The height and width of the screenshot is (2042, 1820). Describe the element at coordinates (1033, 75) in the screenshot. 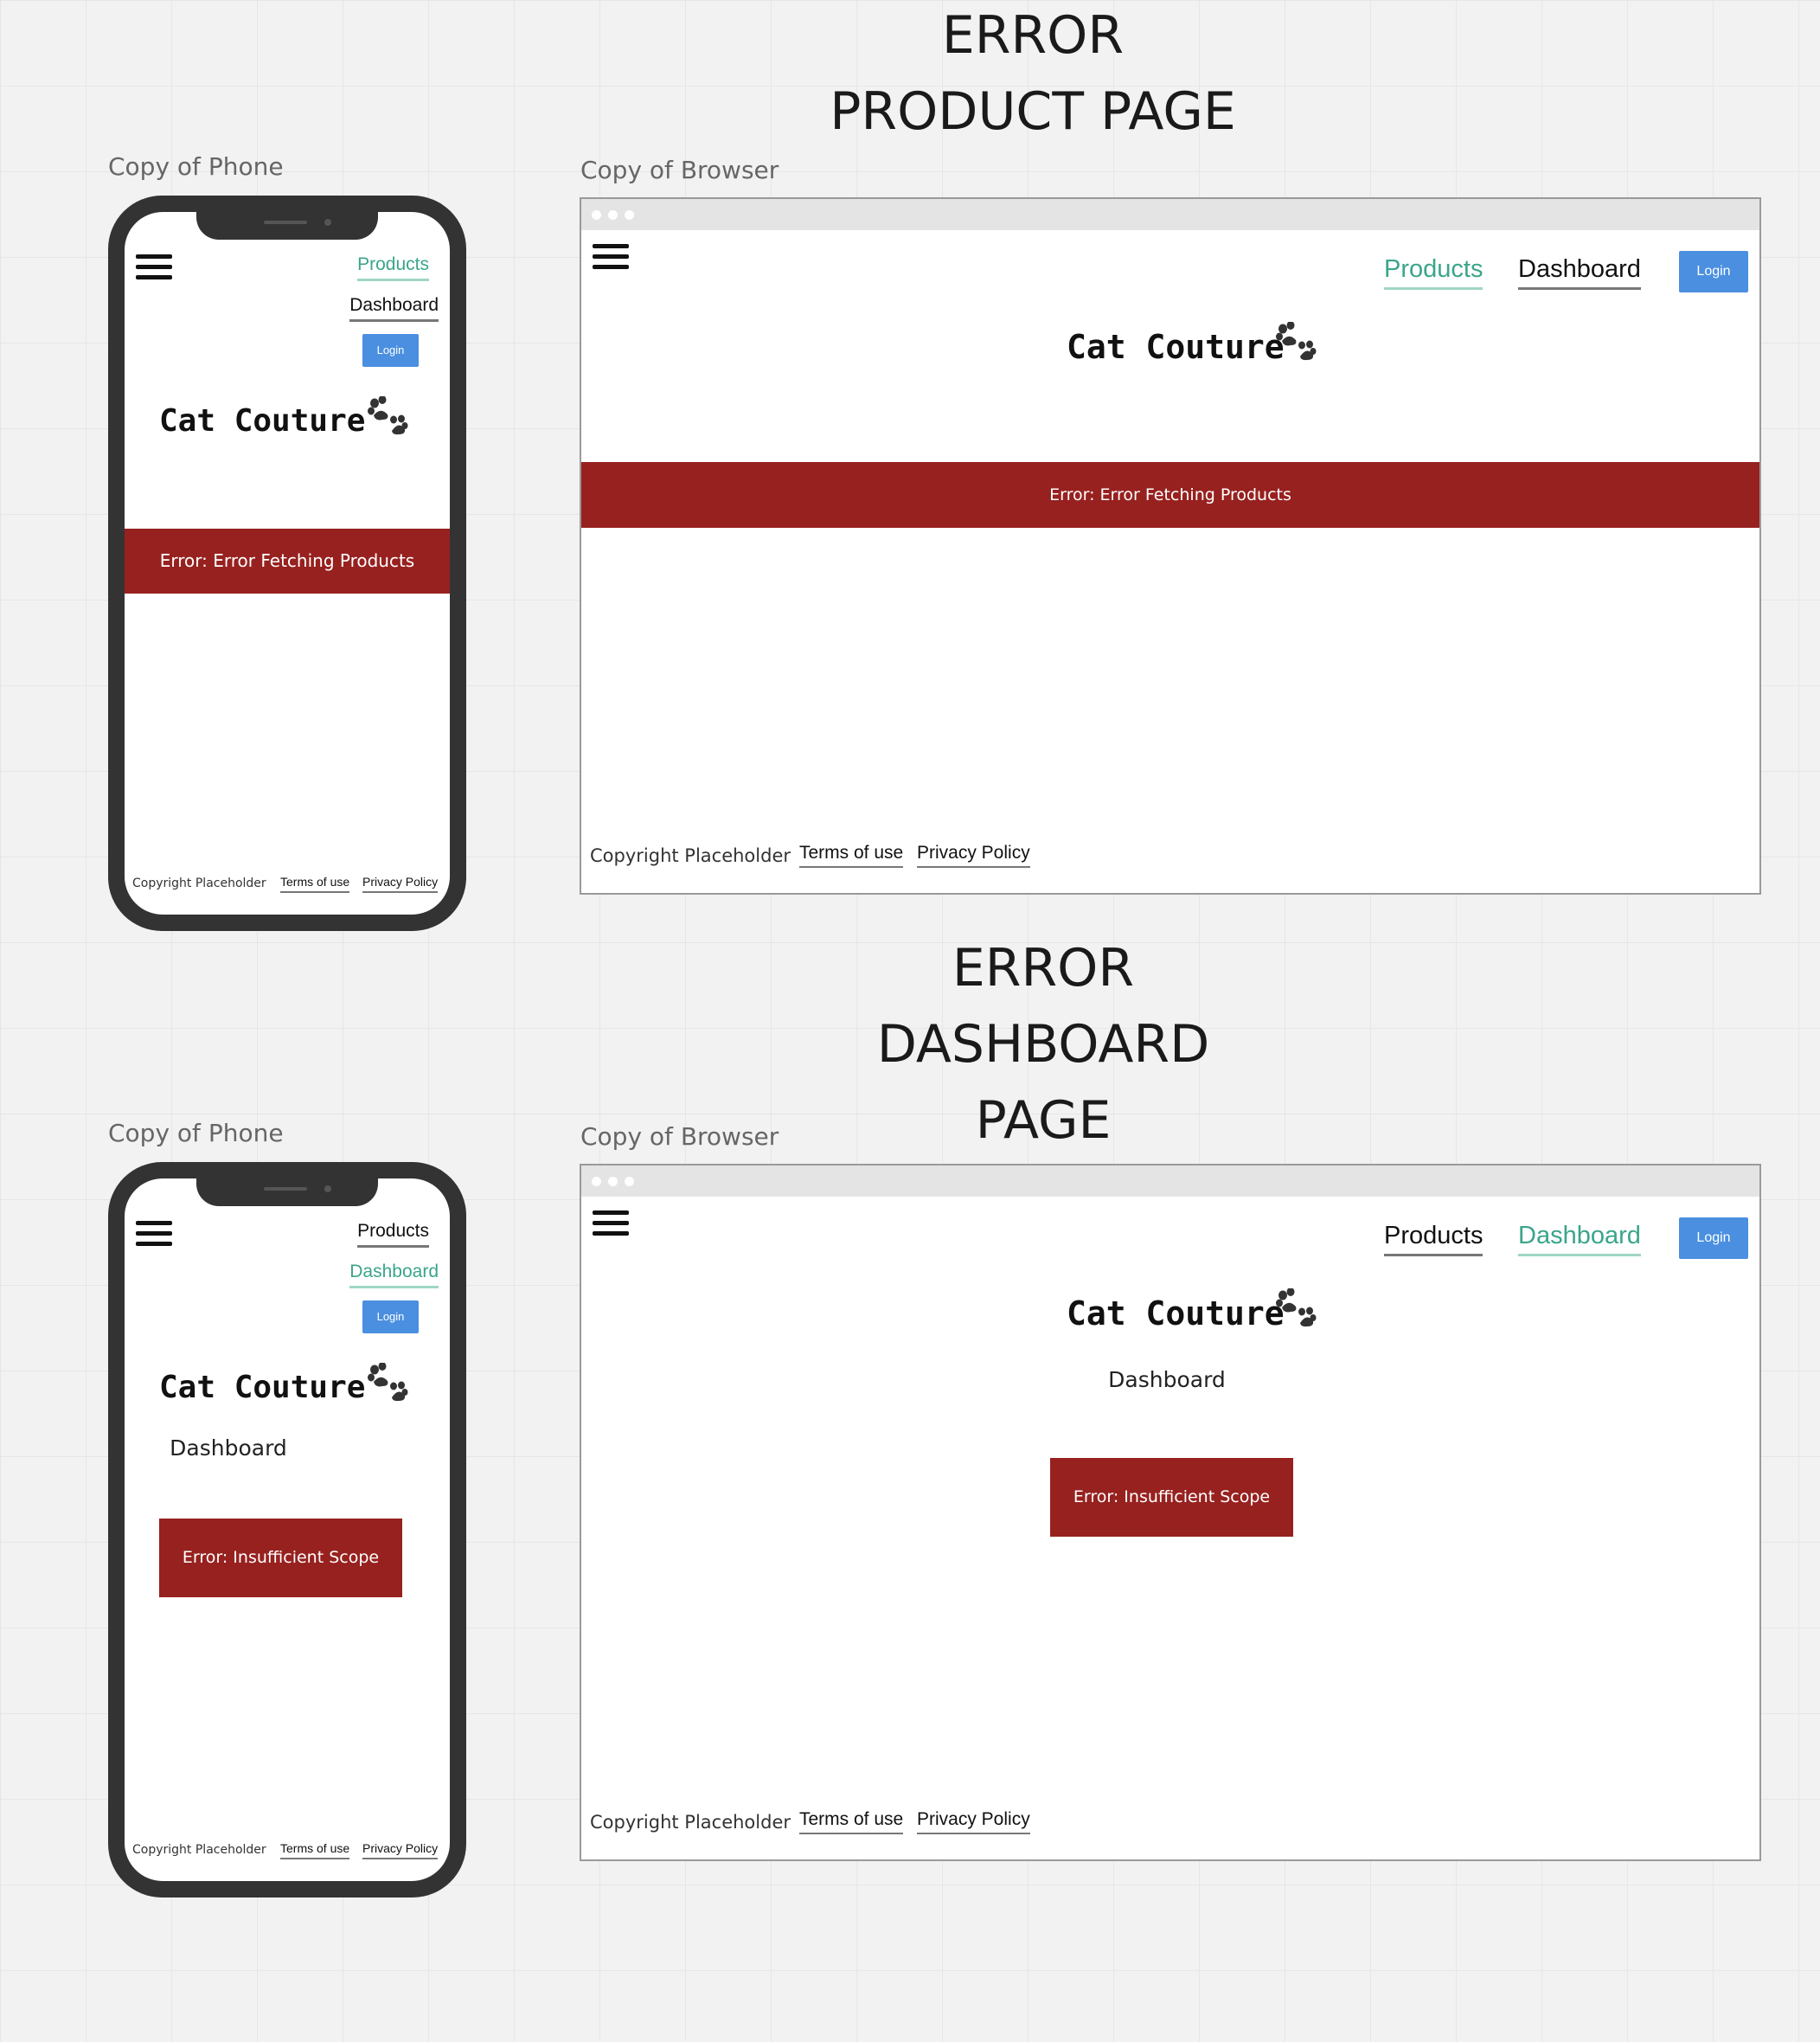

I see `section-title-product-error: ERROR PRODUCT PAGE` at that location.